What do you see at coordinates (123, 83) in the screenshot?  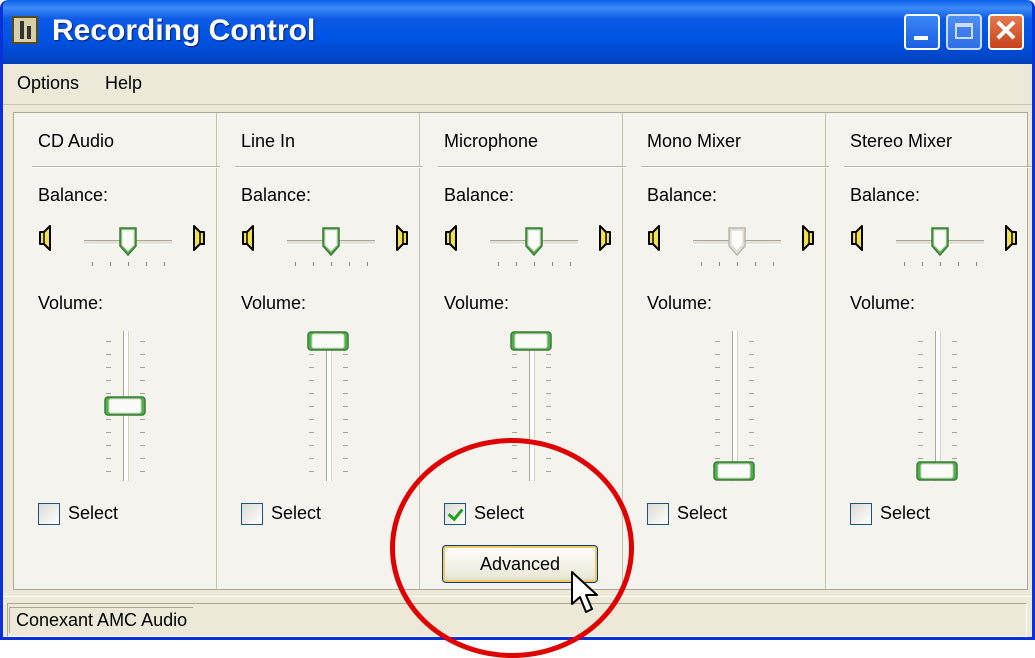 I see `menu-help: Help` at bounding box center [123, 83].